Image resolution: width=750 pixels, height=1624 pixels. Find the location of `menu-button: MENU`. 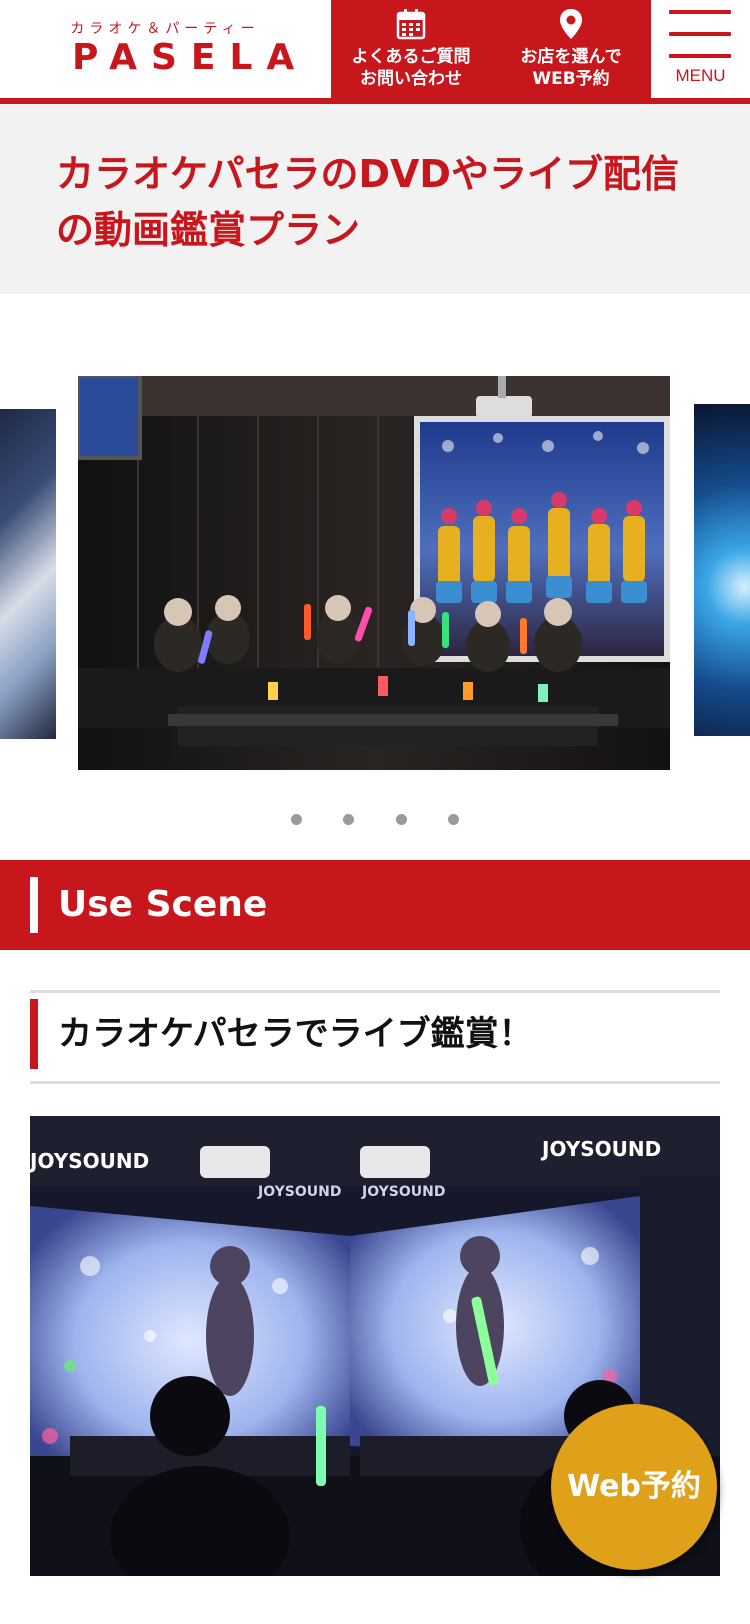

menu-button: MENU is located at coordinates (700, 49).